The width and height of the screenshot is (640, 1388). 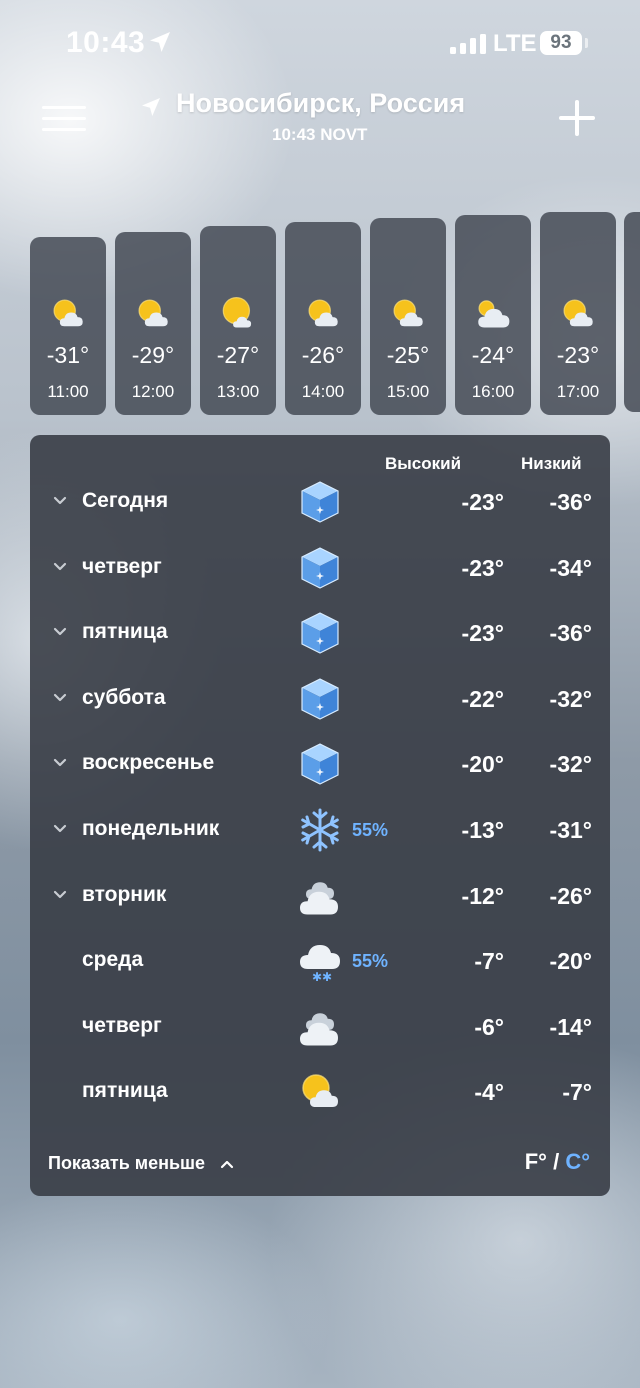 What do you see at coordinates (577, 118) in the screenshot?
I see `add-location-button` at bounding box center [577, 118].